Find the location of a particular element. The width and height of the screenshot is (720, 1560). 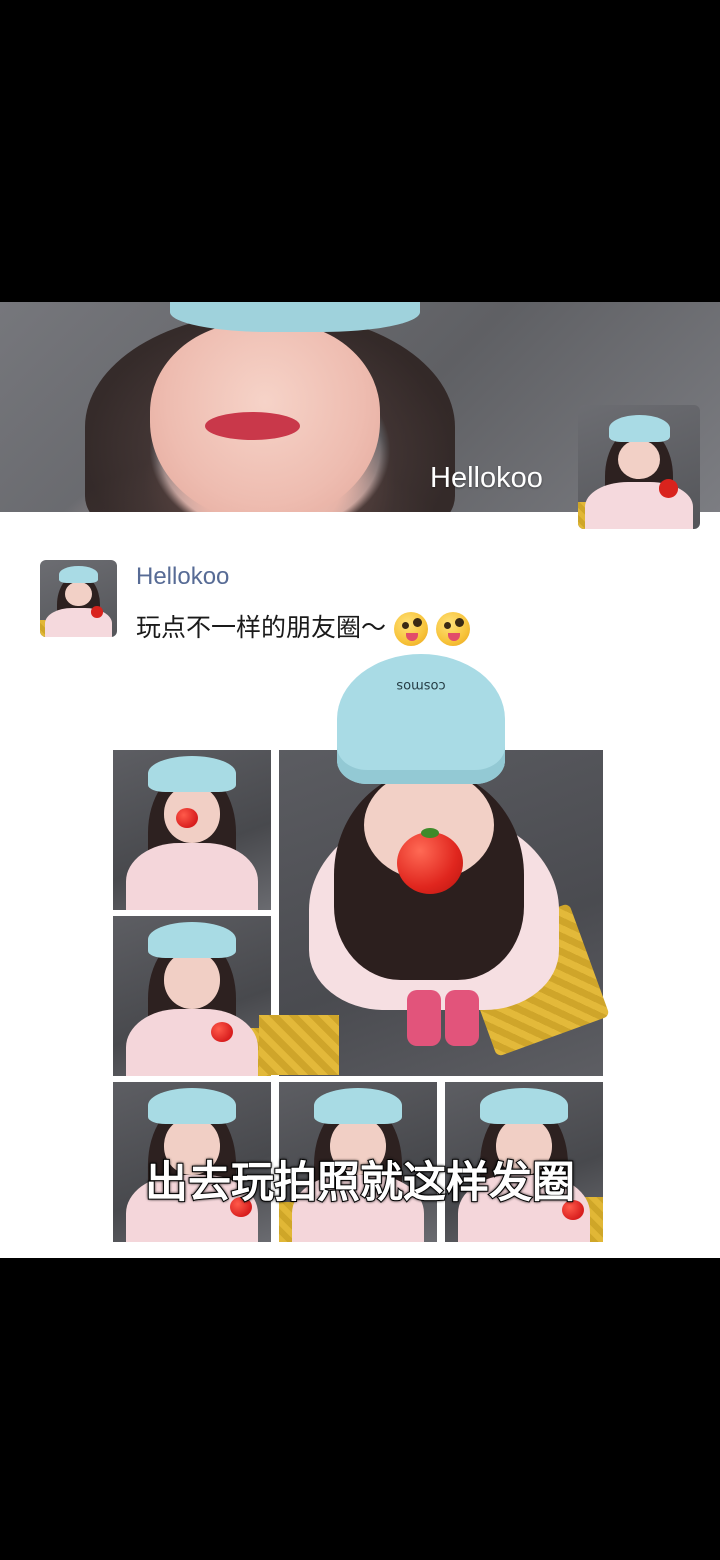

video-caption: 出去玩拍照就这样发圈 is located at coordinates (360, 1183).